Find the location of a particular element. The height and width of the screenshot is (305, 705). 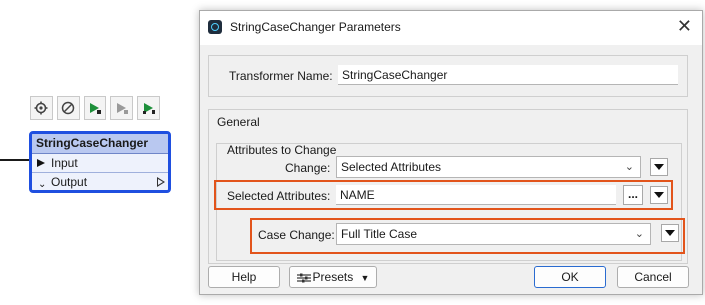

disable-icon is located at coordinates (68, 108).